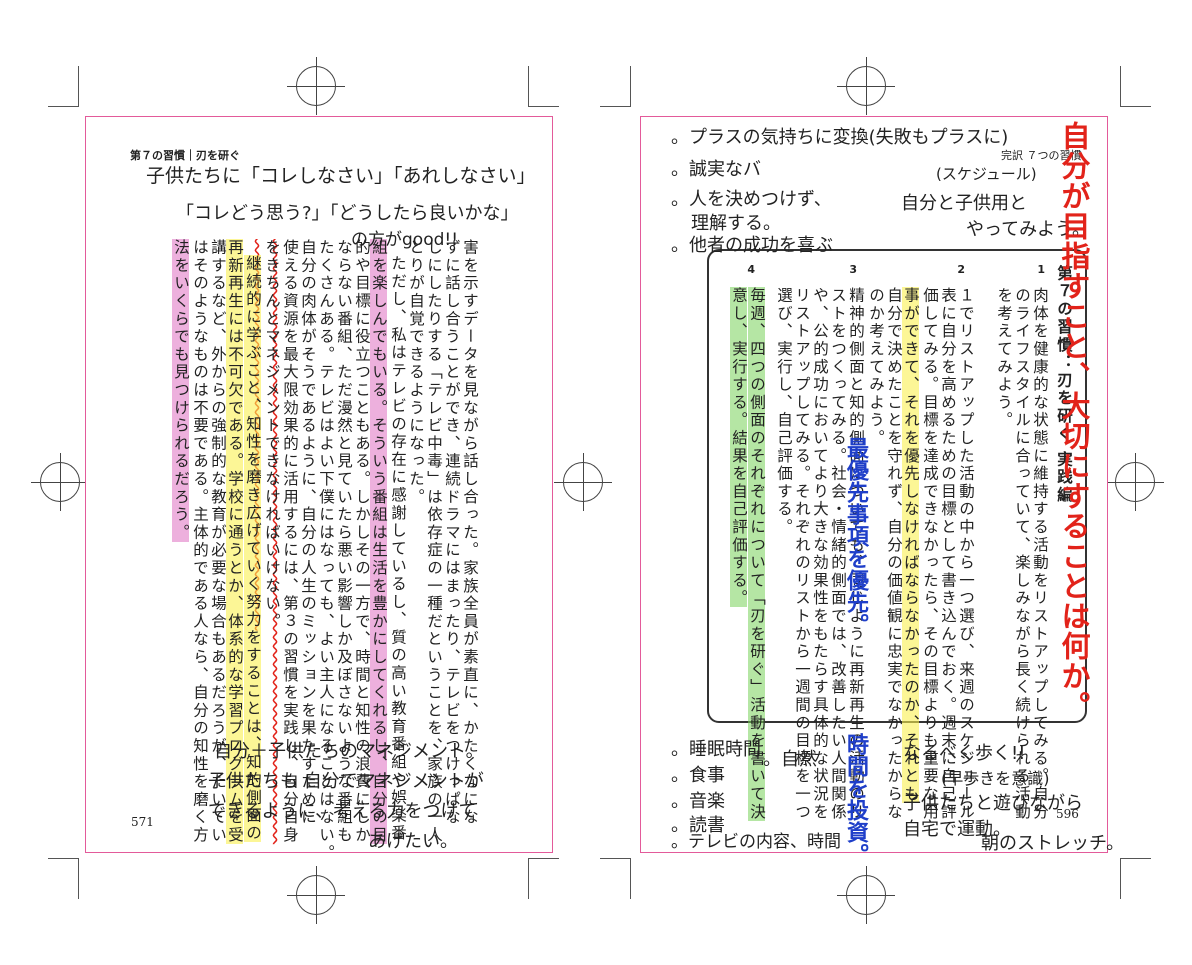 This screenshot has width=1192, height=965. Describe the element at coordinates (738, 447) in the screenshot. I see `highlighted-column: 意し、実行する。結果を自己評価する。` at that location.